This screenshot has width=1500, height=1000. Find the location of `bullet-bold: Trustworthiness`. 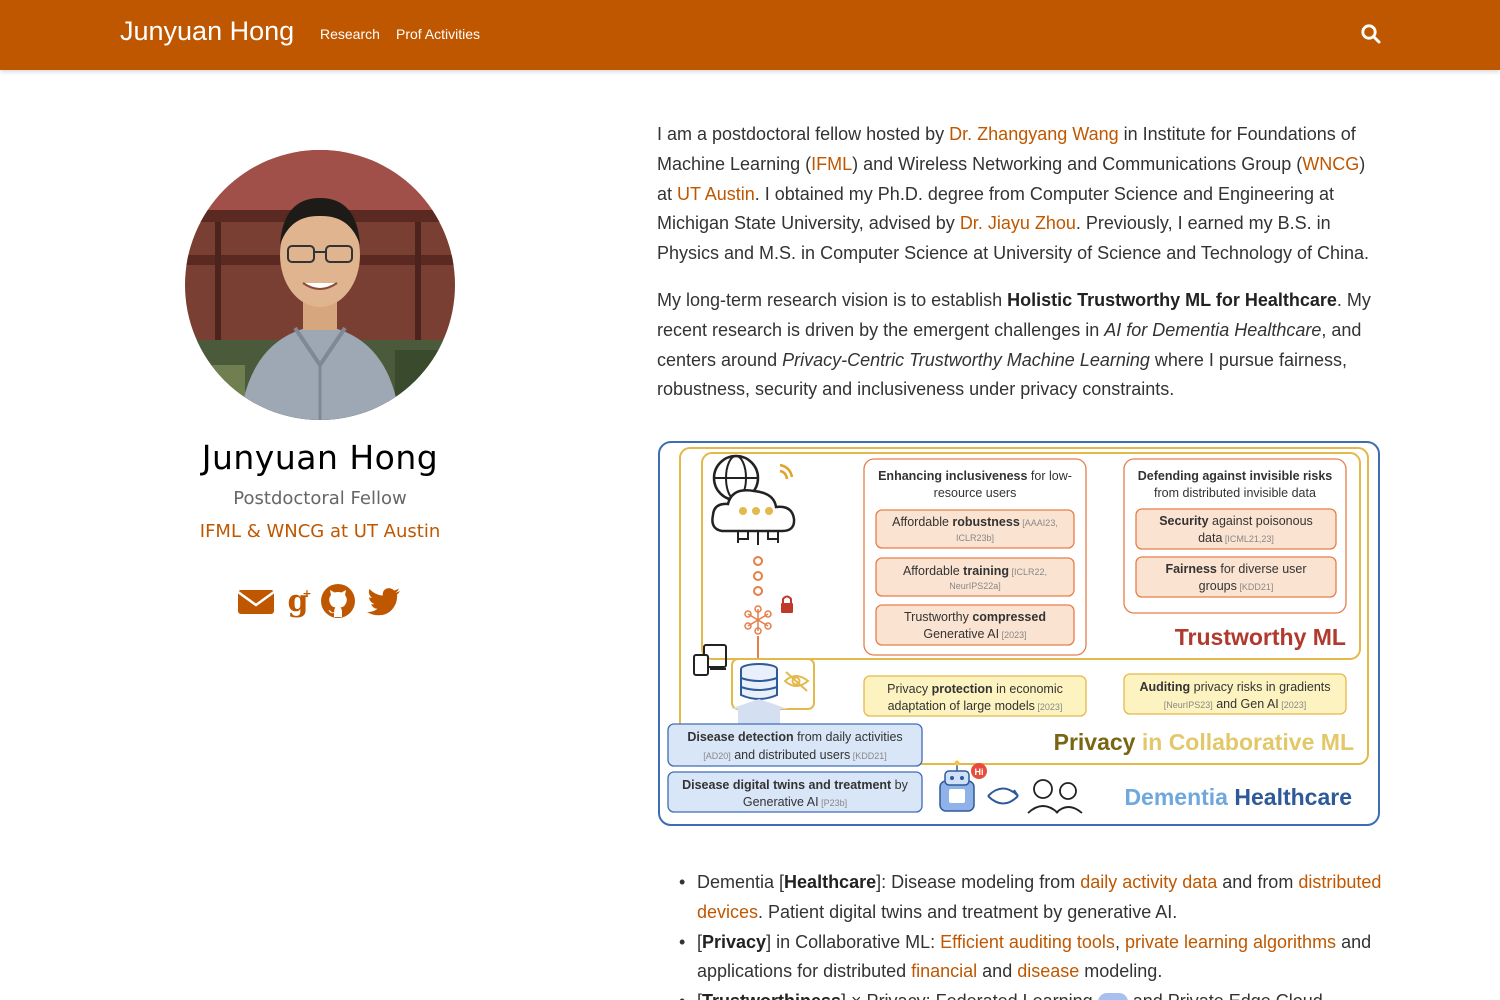

bullet-bold: Trustworthiness is located at coordinates (771, 995).